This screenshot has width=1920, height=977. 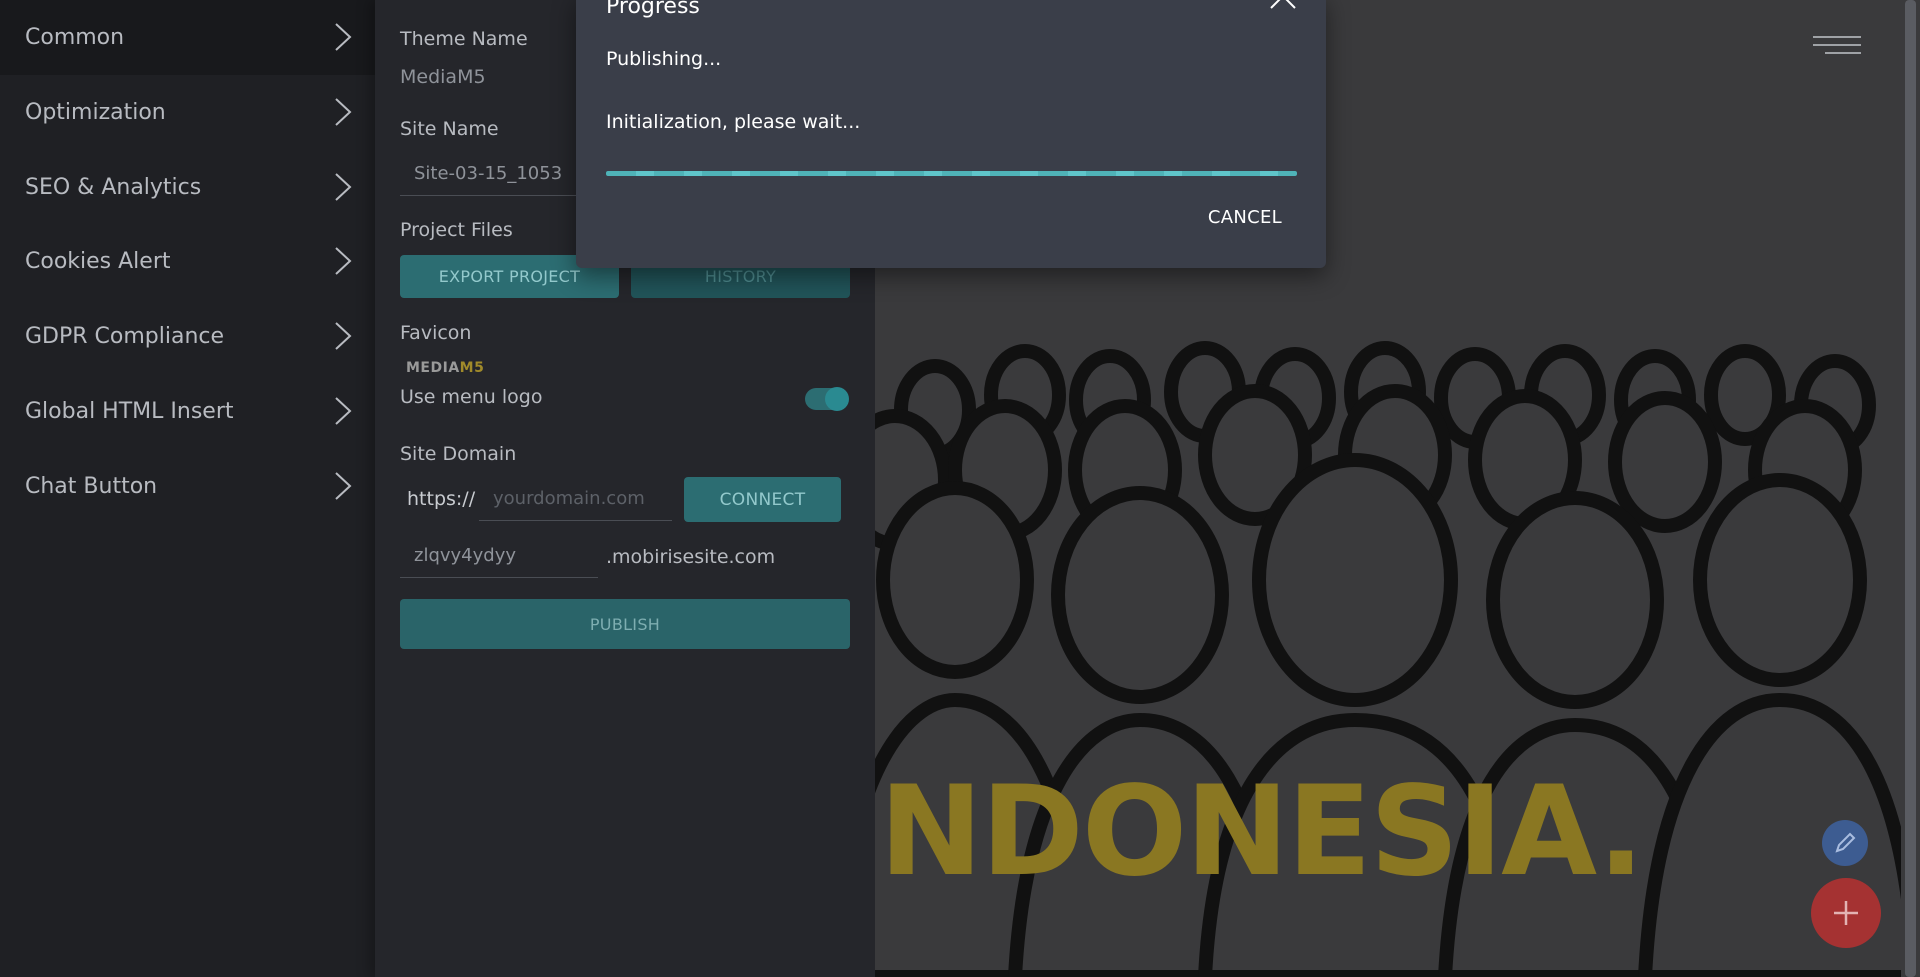 I want to click on domain-prefix: https://, so click(x=441, y=499).